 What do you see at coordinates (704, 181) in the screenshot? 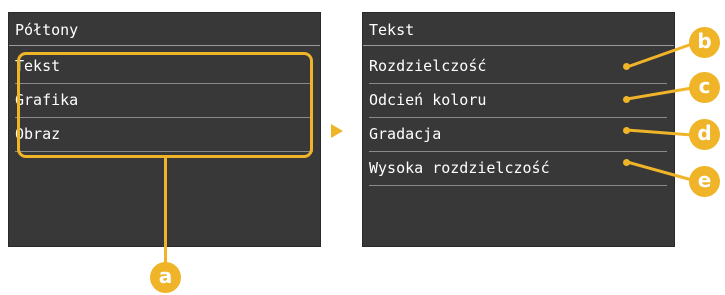
I see `callout-marker-e: e` at bounding box center [704, 181].